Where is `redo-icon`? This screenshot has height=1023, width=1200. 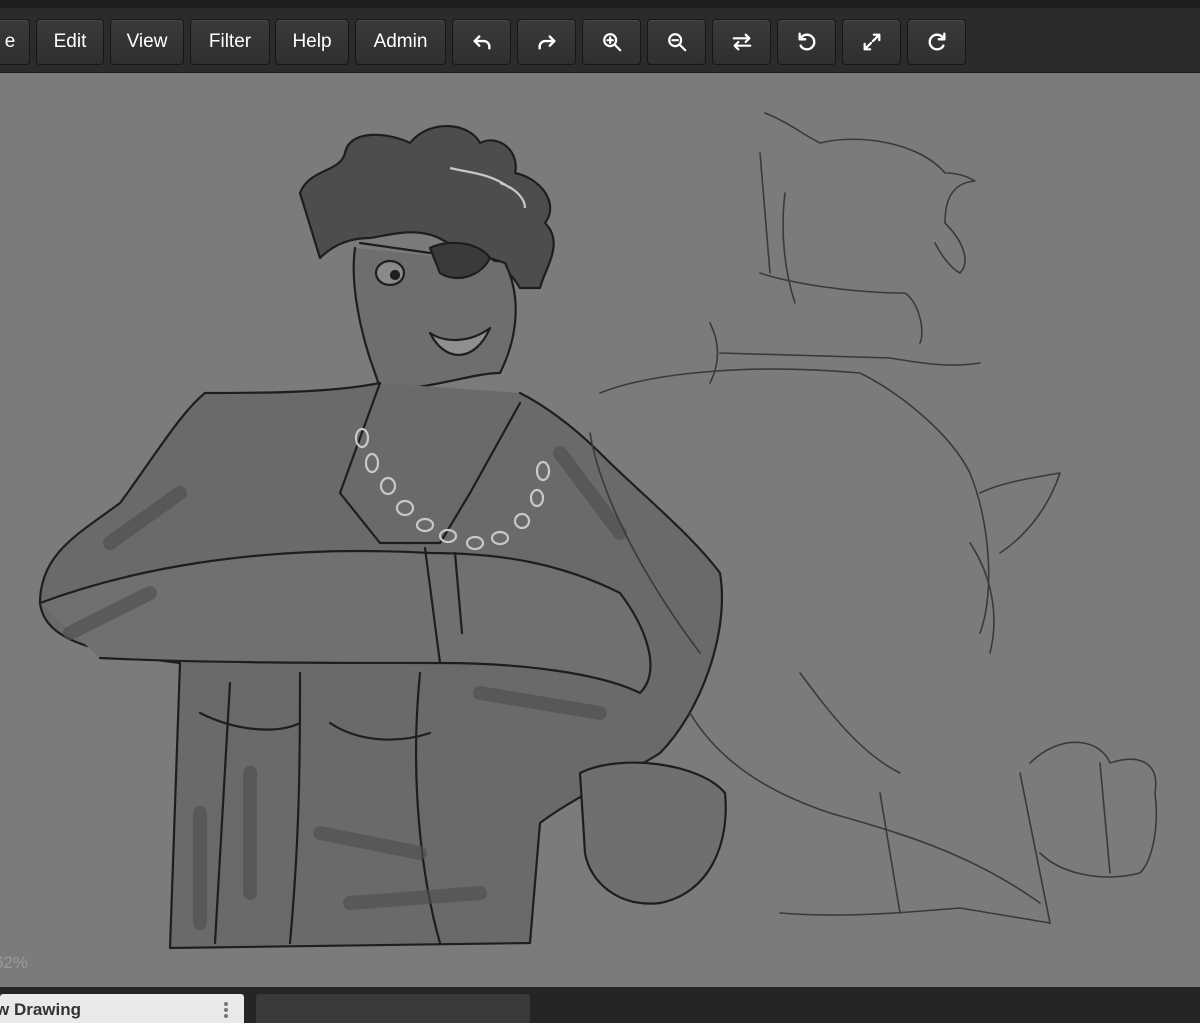
redo-icon is located at coordinates (546, 42).